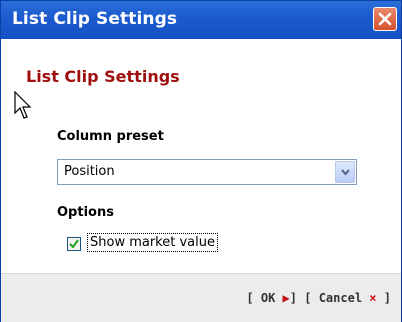 This screenshot has height=322, width=402. Describe the element at coordinates (207, 172) in the screenshot. I see `column-preset-select: Position` at that location.